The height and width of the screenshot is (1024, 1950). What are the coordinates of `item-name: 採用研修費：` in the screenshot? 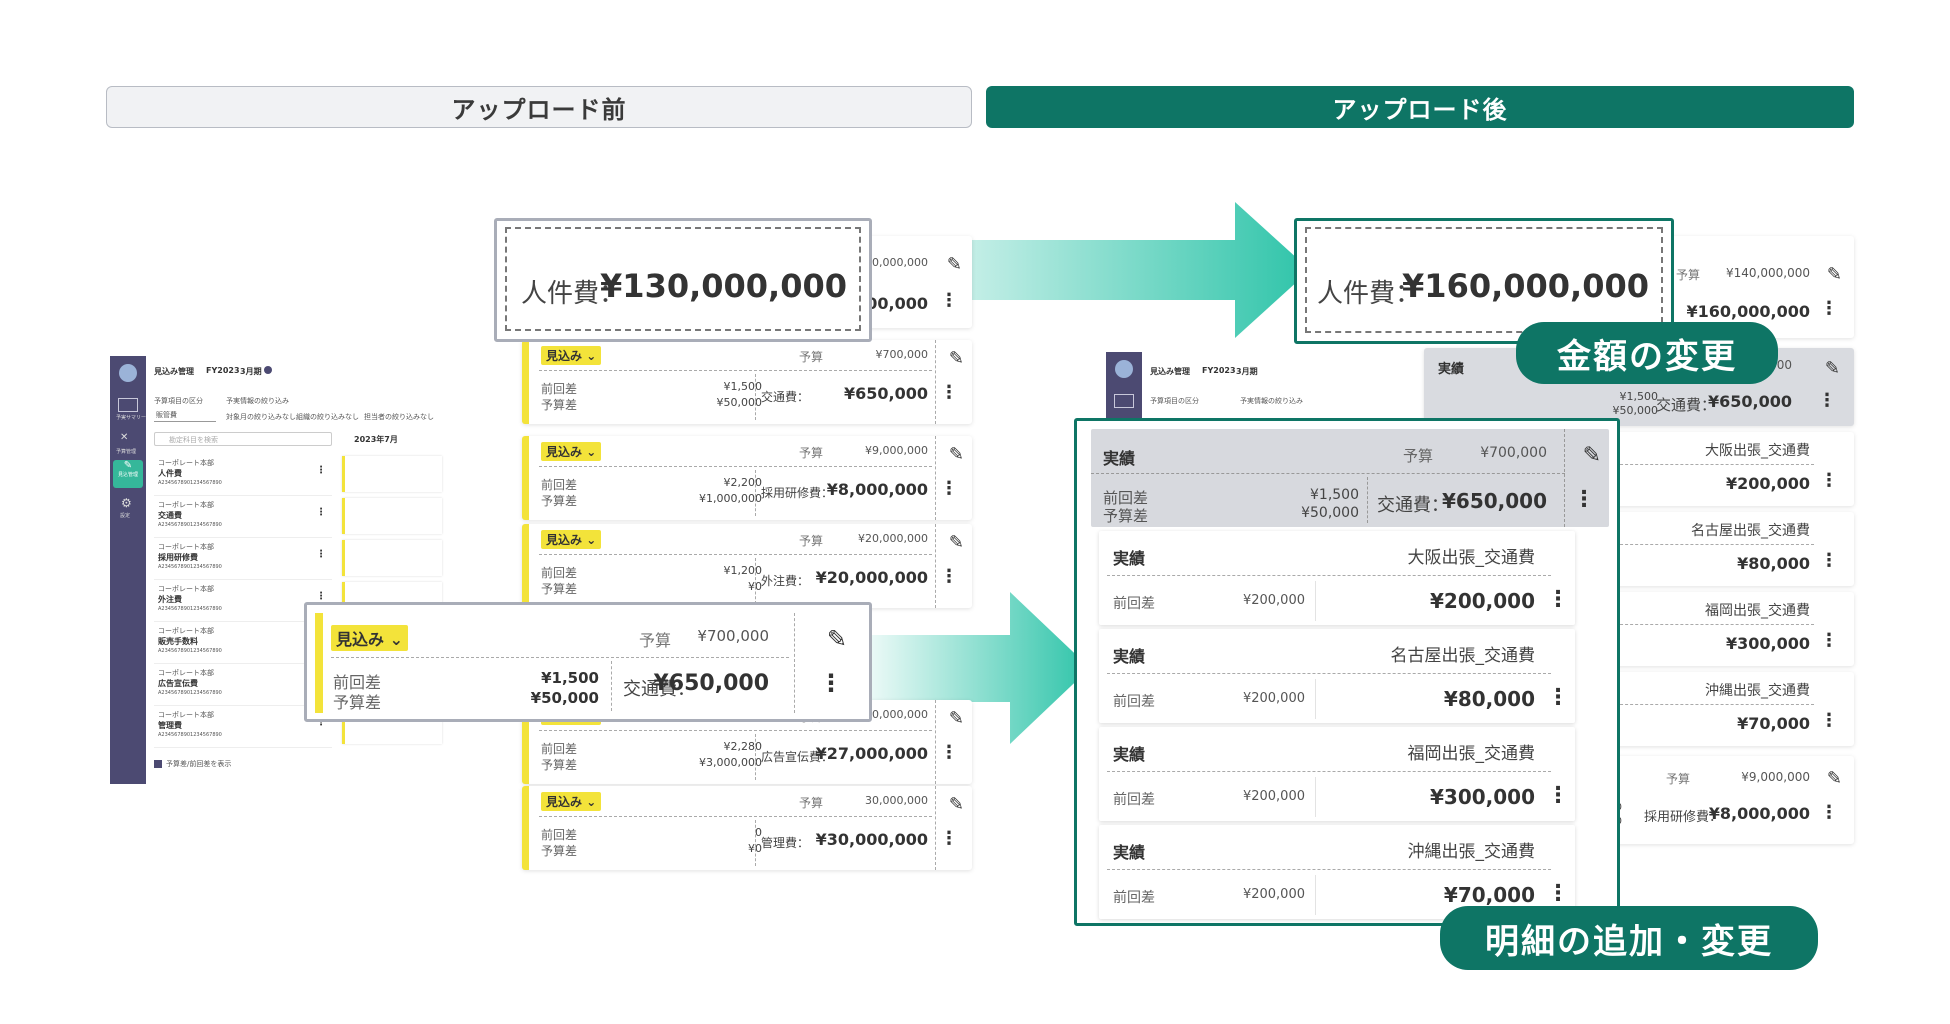 It's located at (797, 493).